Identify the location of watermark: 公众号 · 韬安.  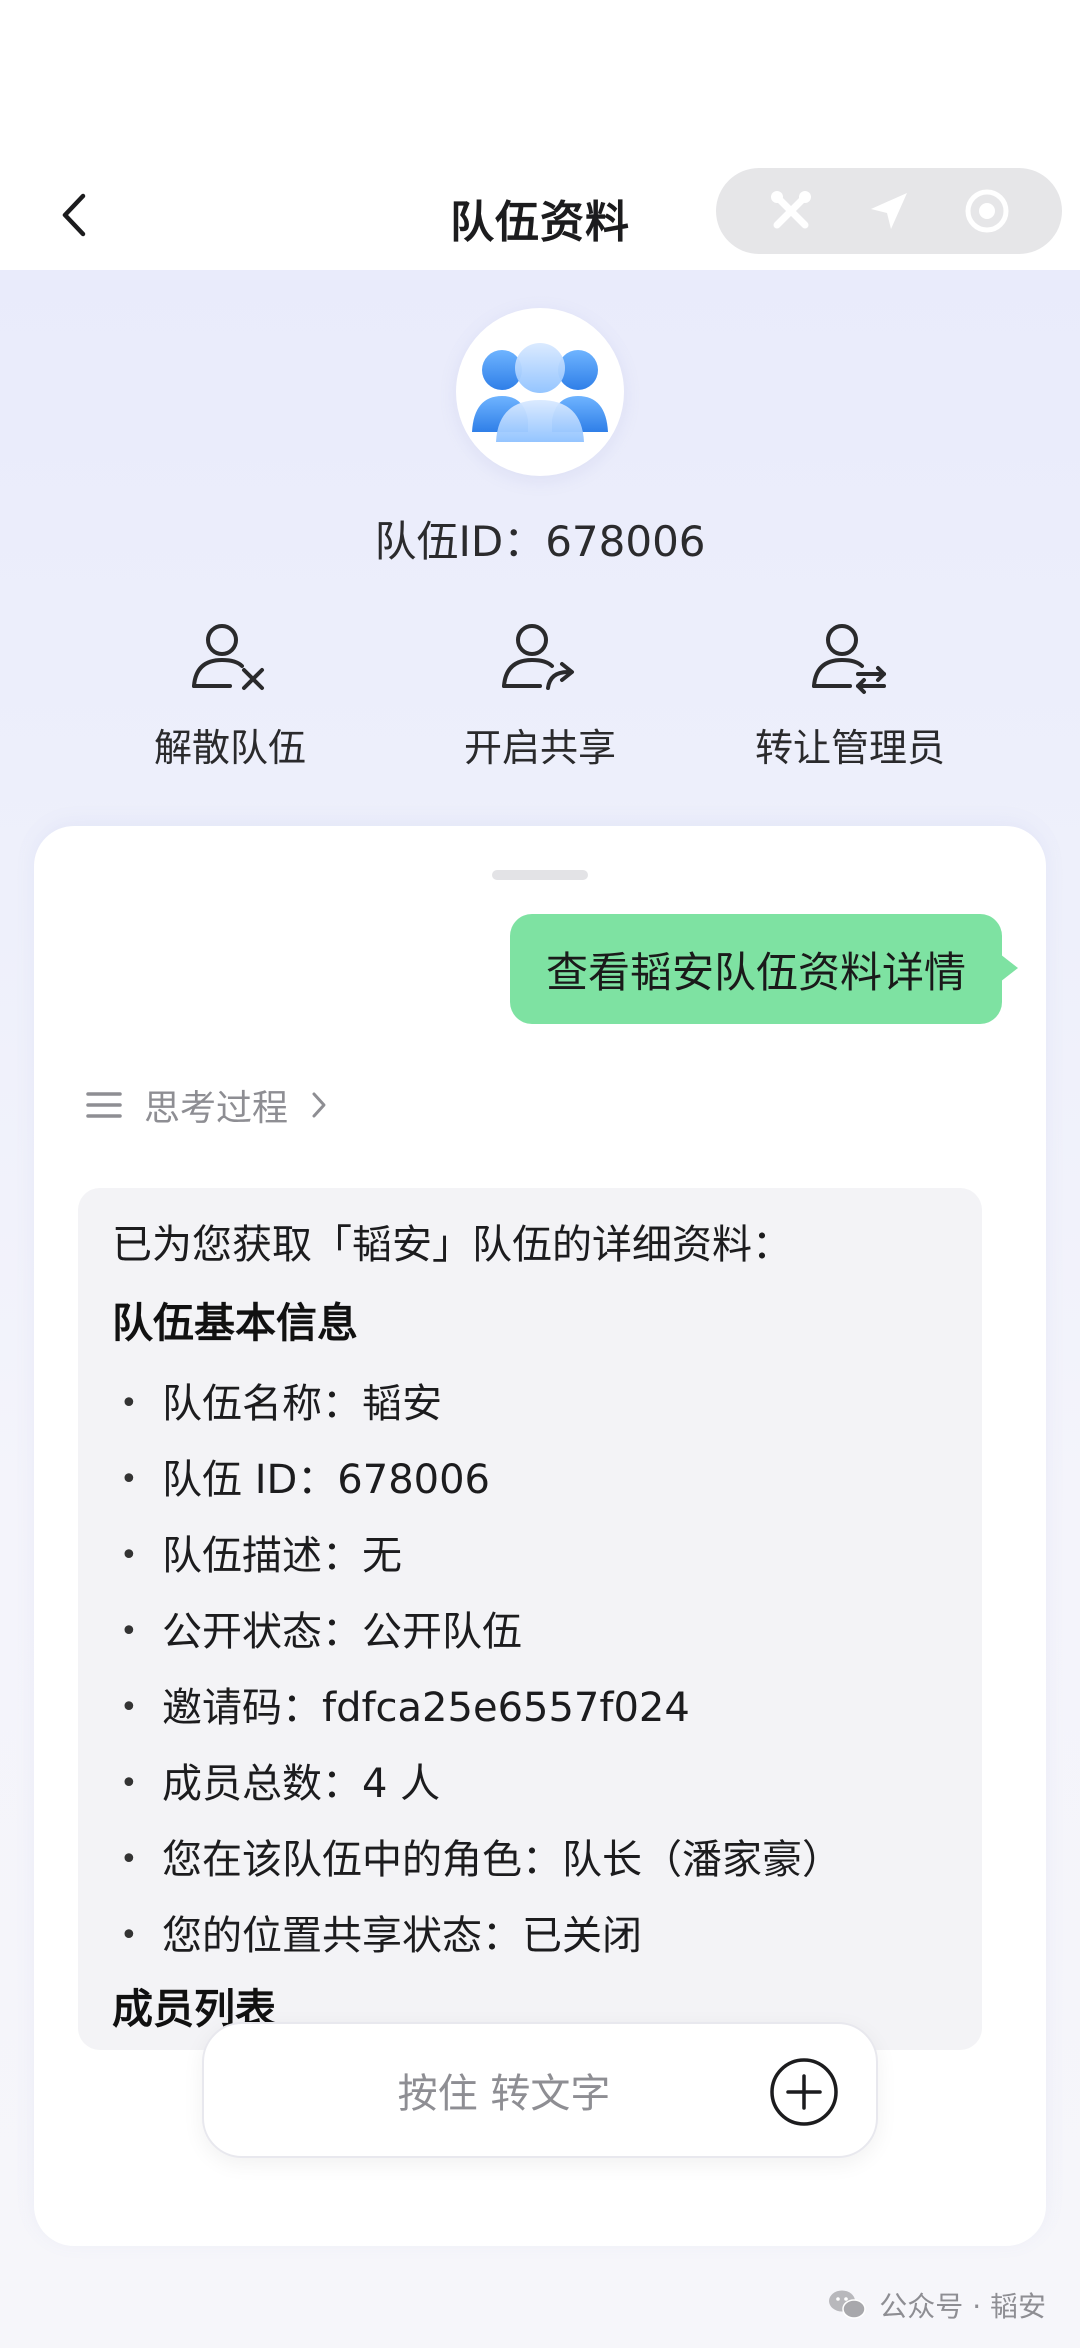
(936, 2305).